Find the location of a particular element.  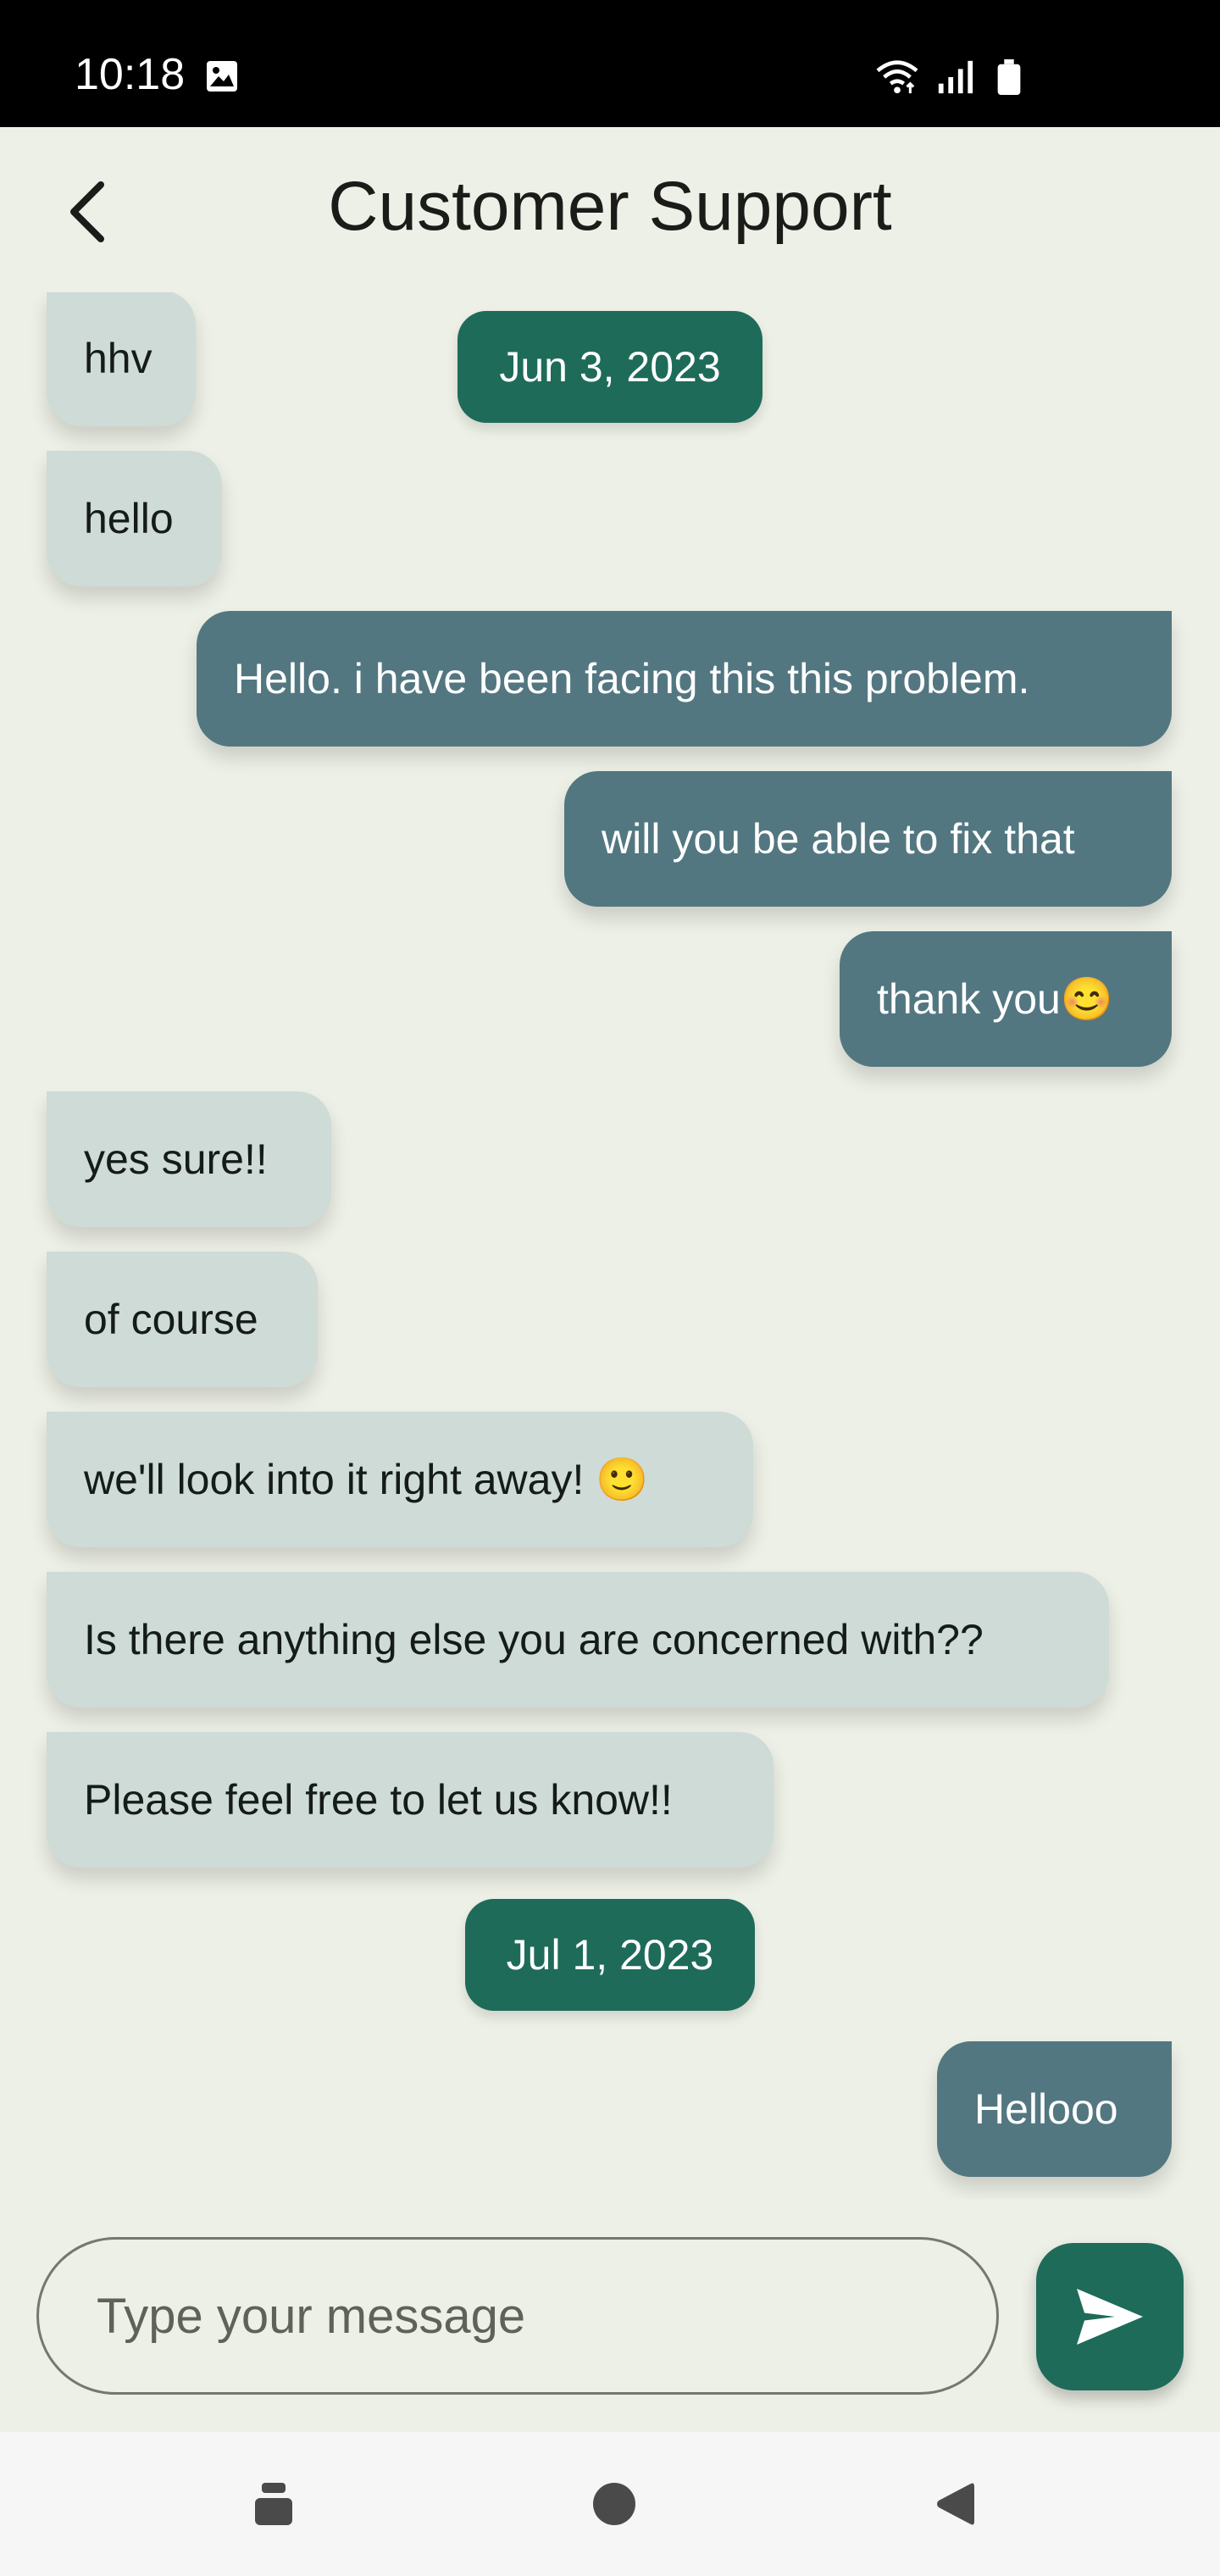

message-bubble-incoming: of course is located at coordinates (182, 1319).